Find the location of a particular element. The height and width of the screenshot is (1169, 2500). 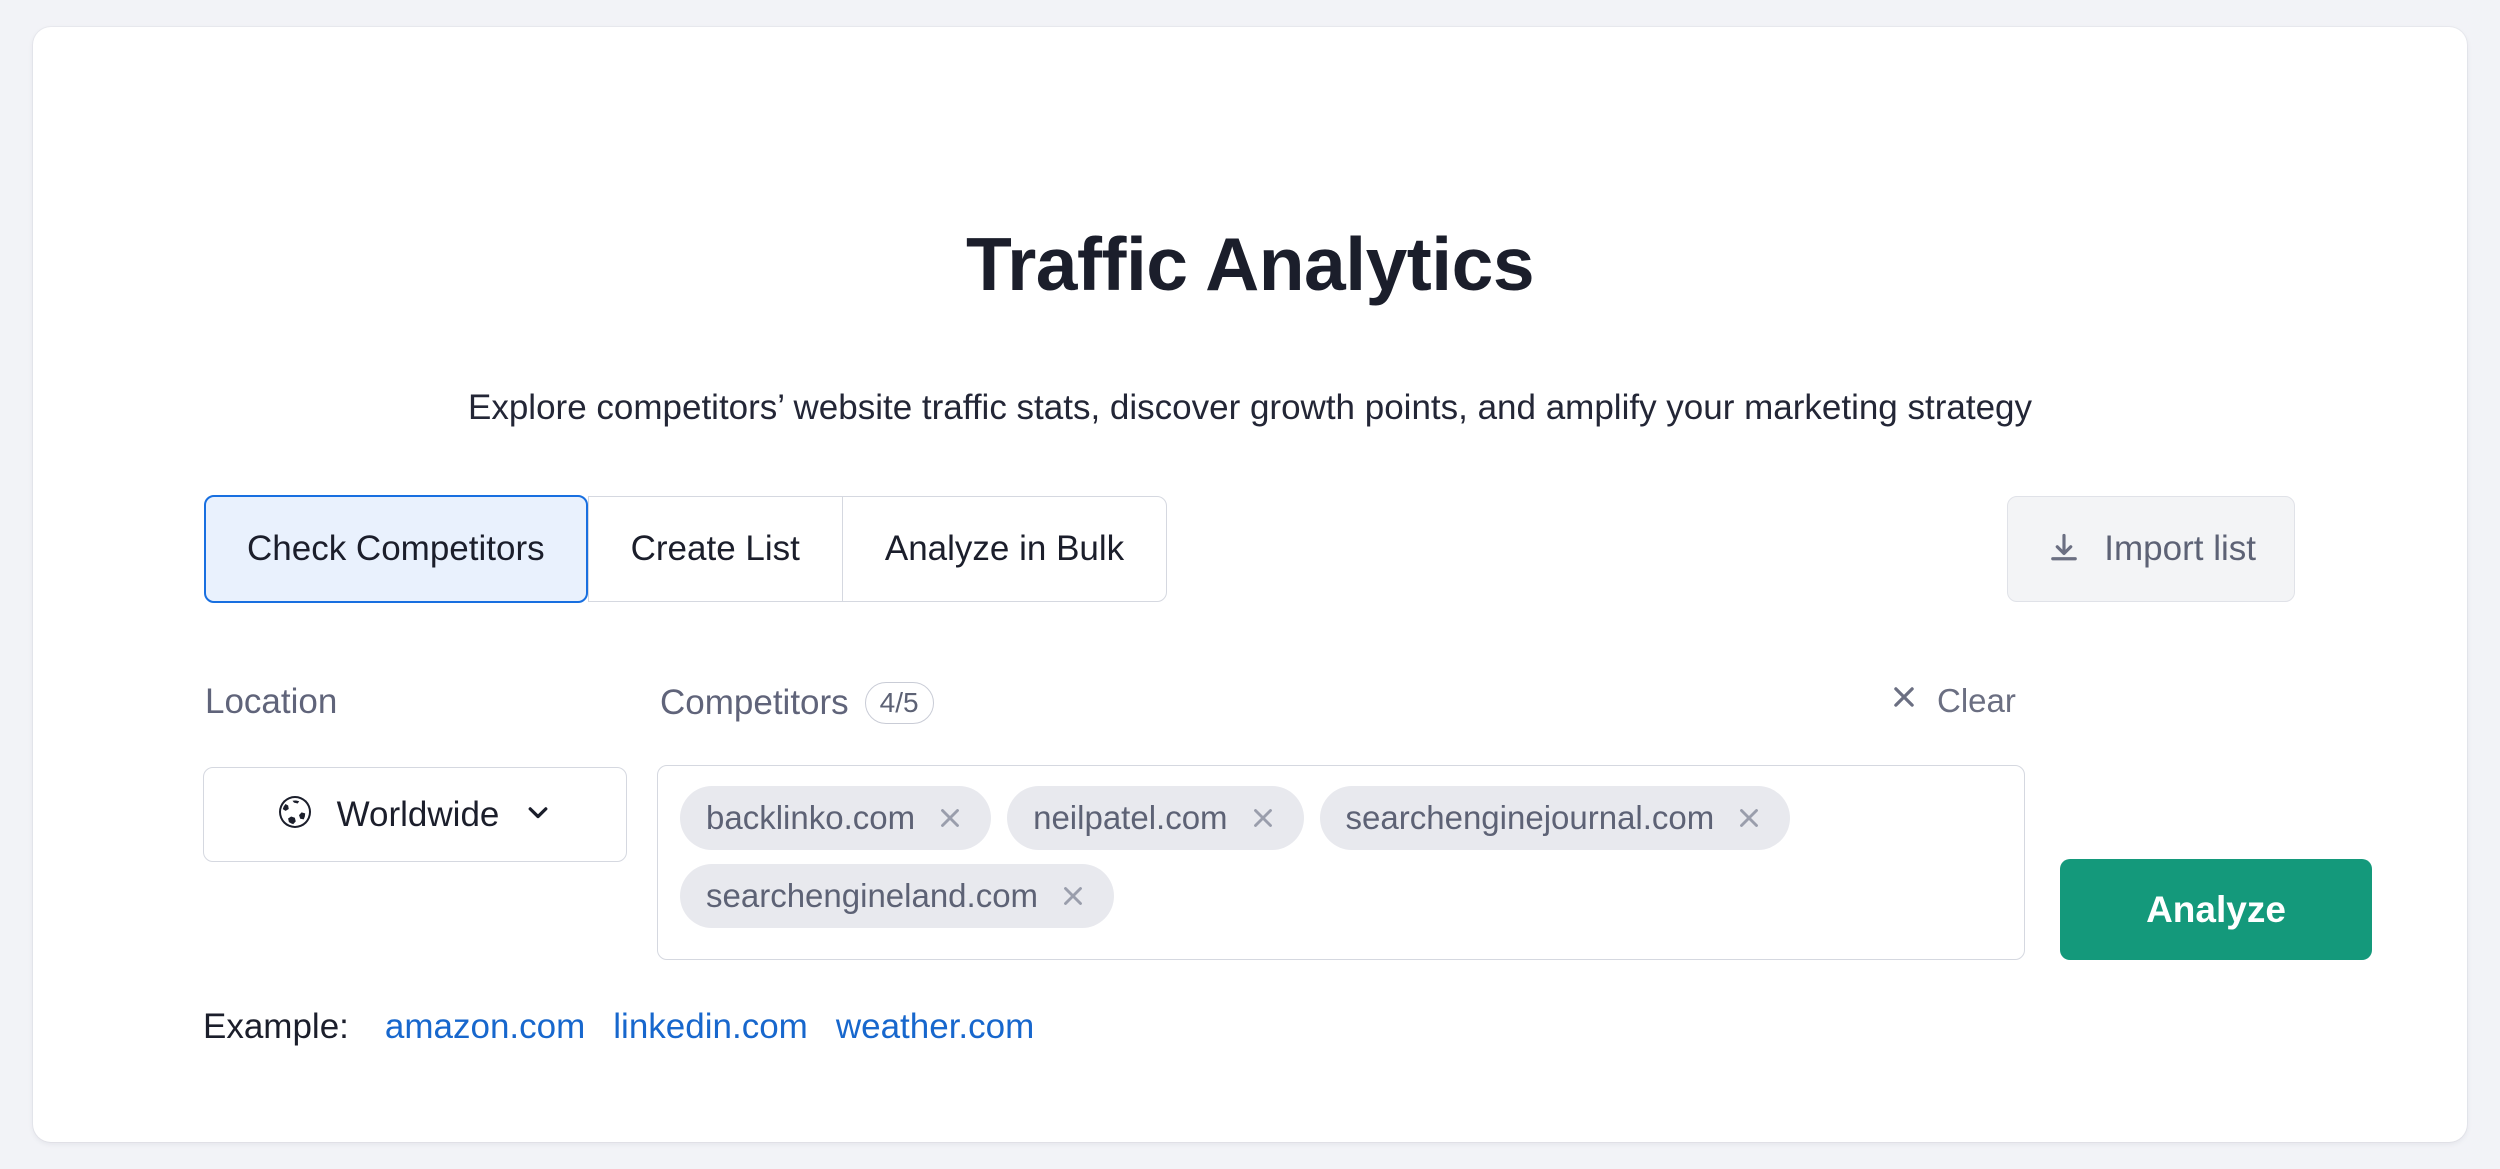

analyze-button: Analyze is located at coordinates (2216, 909).